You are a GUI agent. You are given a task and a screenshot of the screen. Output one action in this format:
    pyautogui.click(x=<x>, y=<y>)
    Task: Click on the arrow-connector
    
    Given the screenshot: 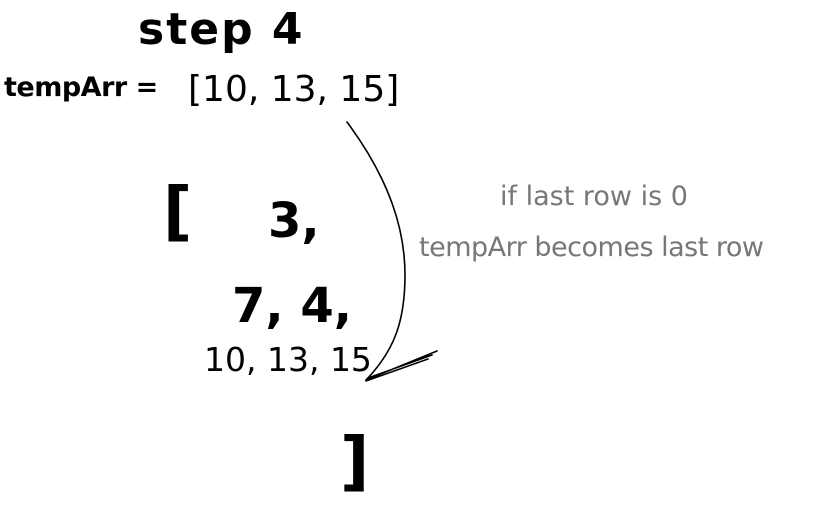 What is the action you would take?
    pyautogui.click(x=392, y=251)
    